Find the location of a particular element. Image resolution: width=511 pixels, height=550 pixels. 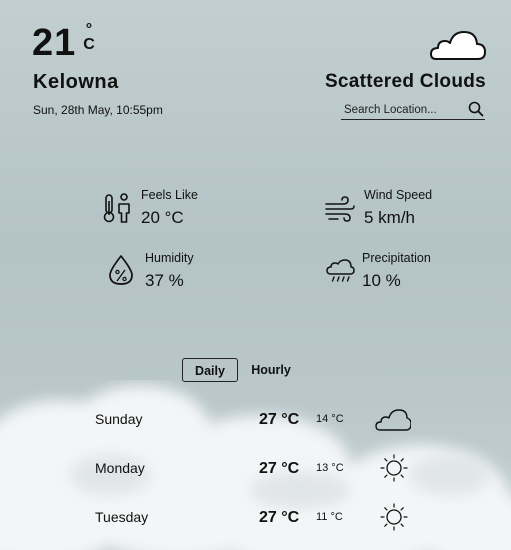

feels-like-value: 20 °C is located at coordinates (162, 217).